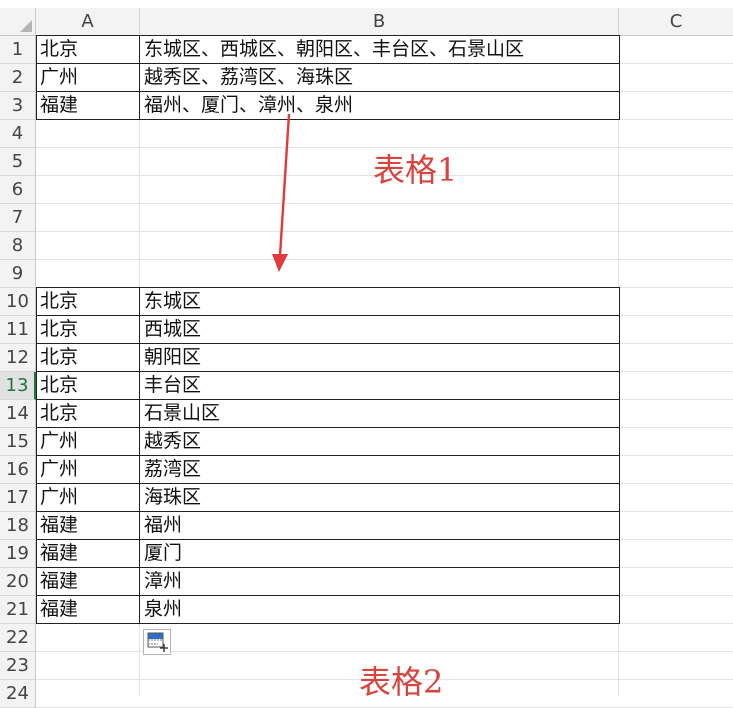  What do you see at coordinates (18, 554) in the screenshot?
I see `row-header: 19` at bounding box center [18, 554].